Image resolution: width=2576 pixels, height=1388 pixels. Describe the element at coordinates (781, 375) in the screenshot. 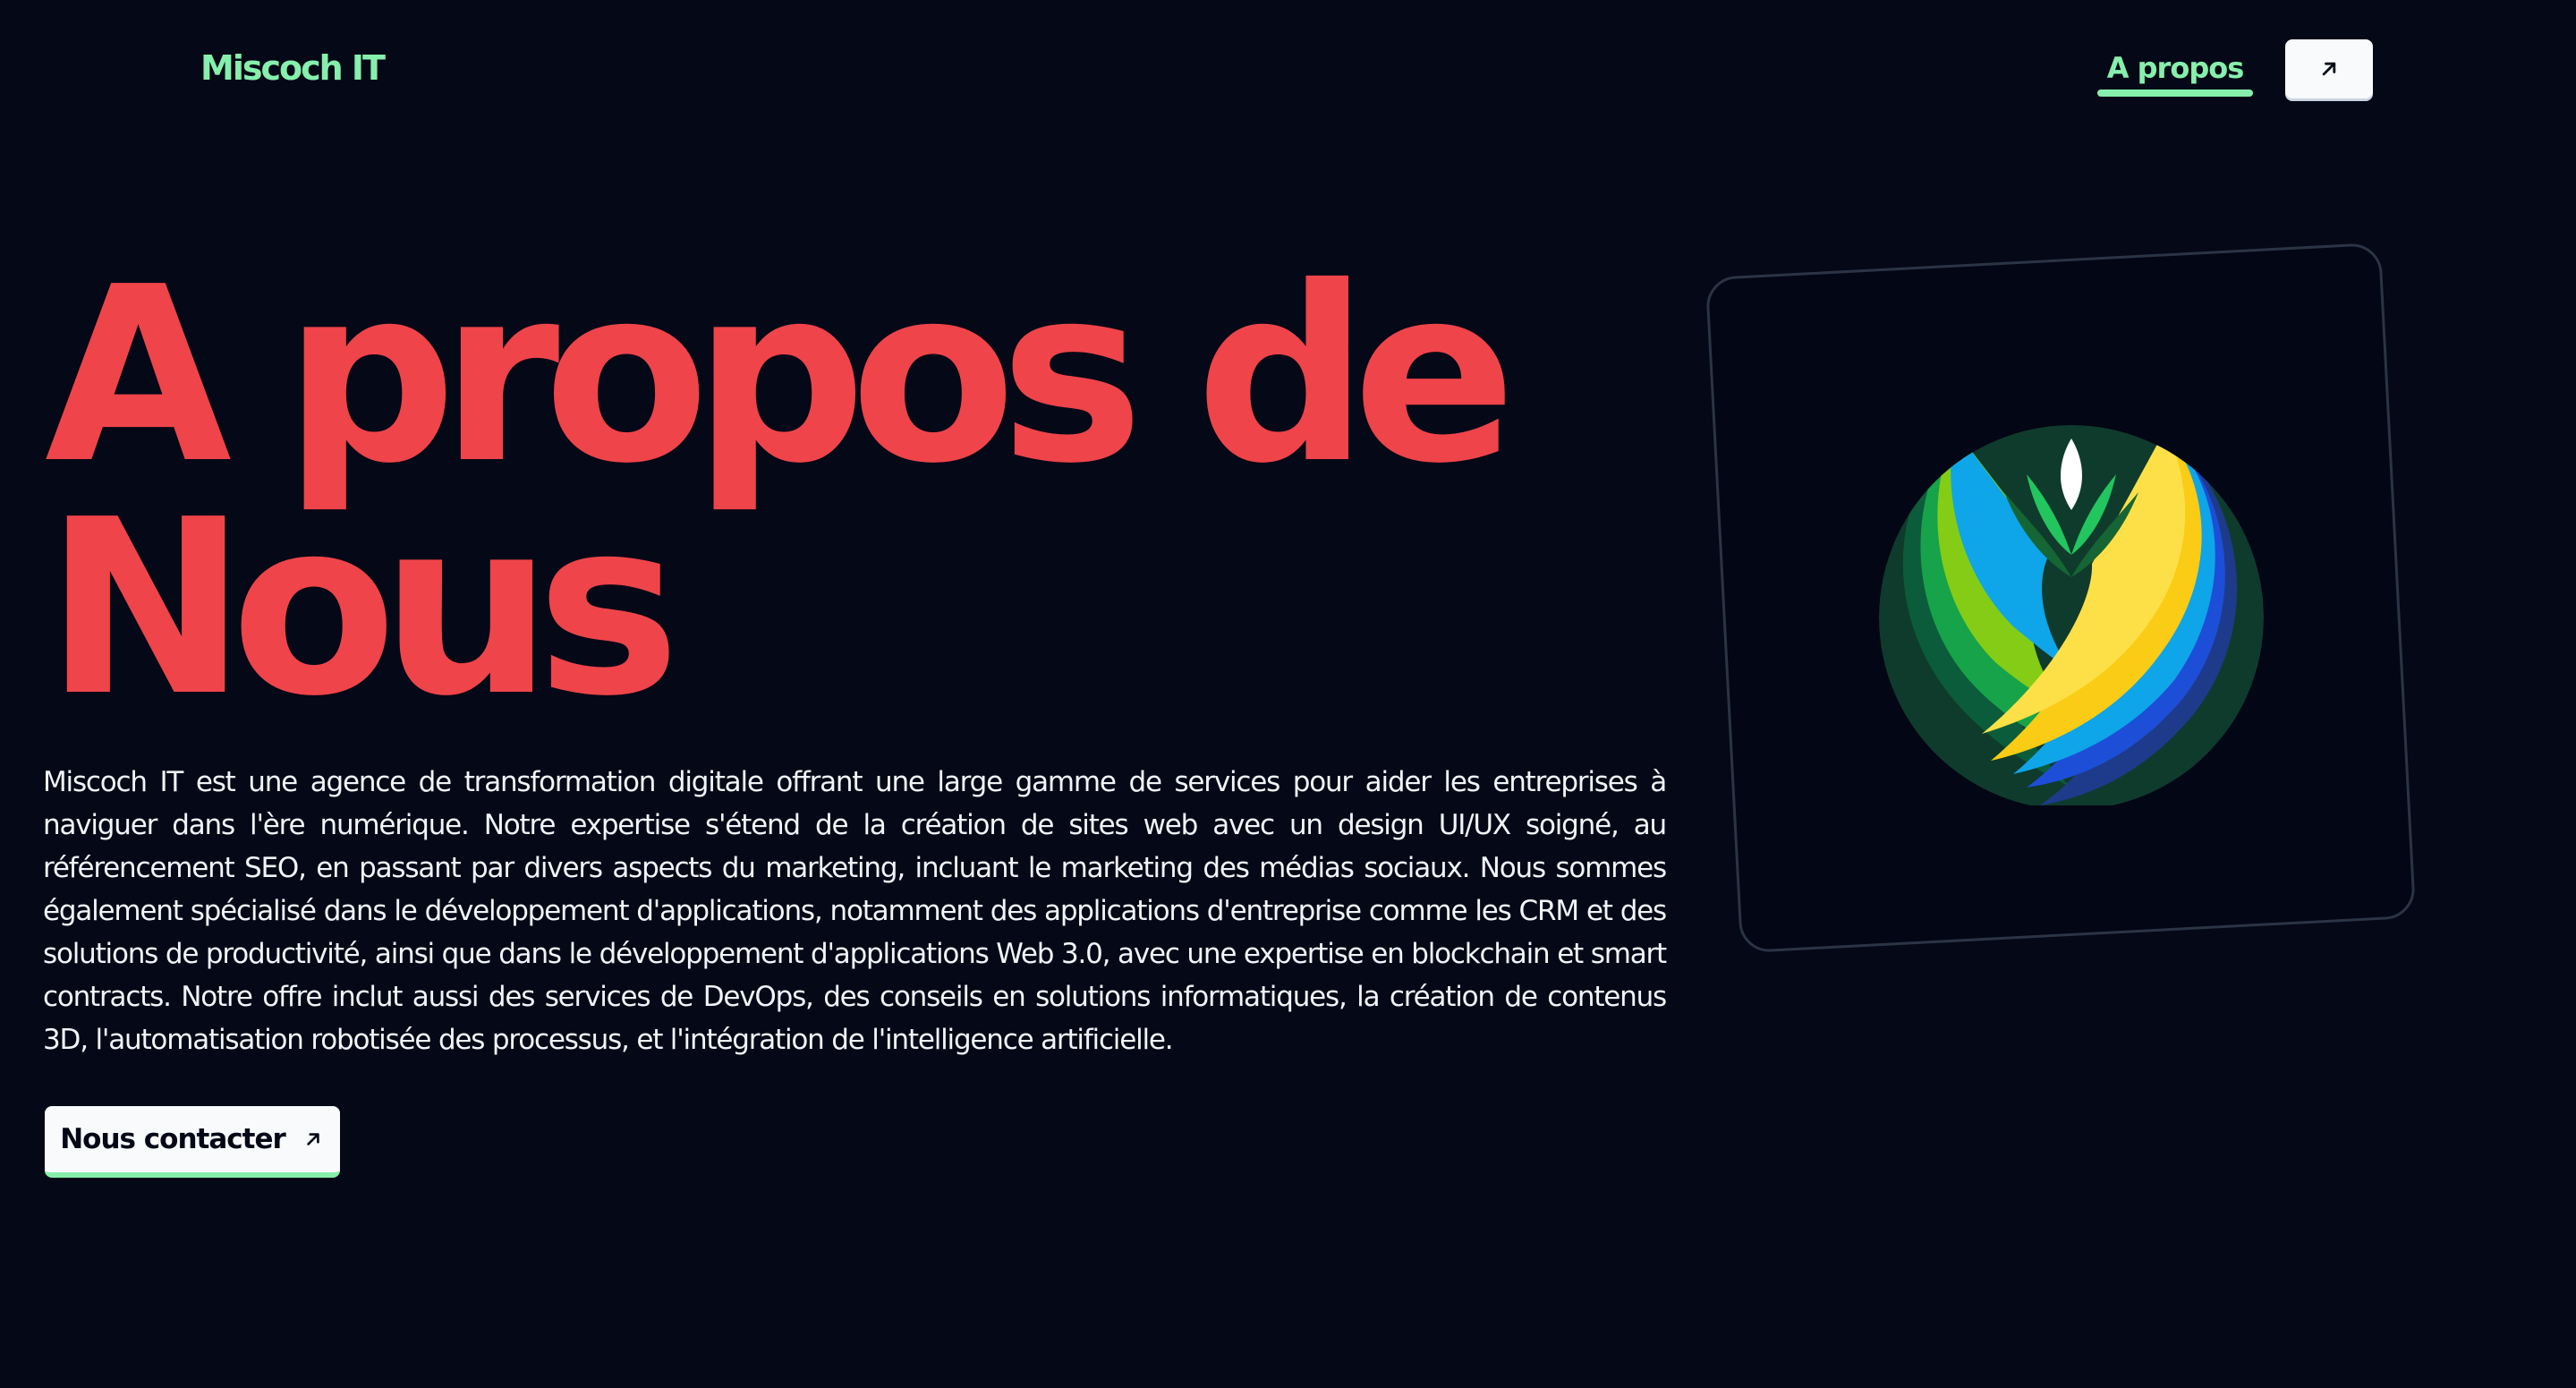

I see `page-title-line-1: A propos de` at that location.